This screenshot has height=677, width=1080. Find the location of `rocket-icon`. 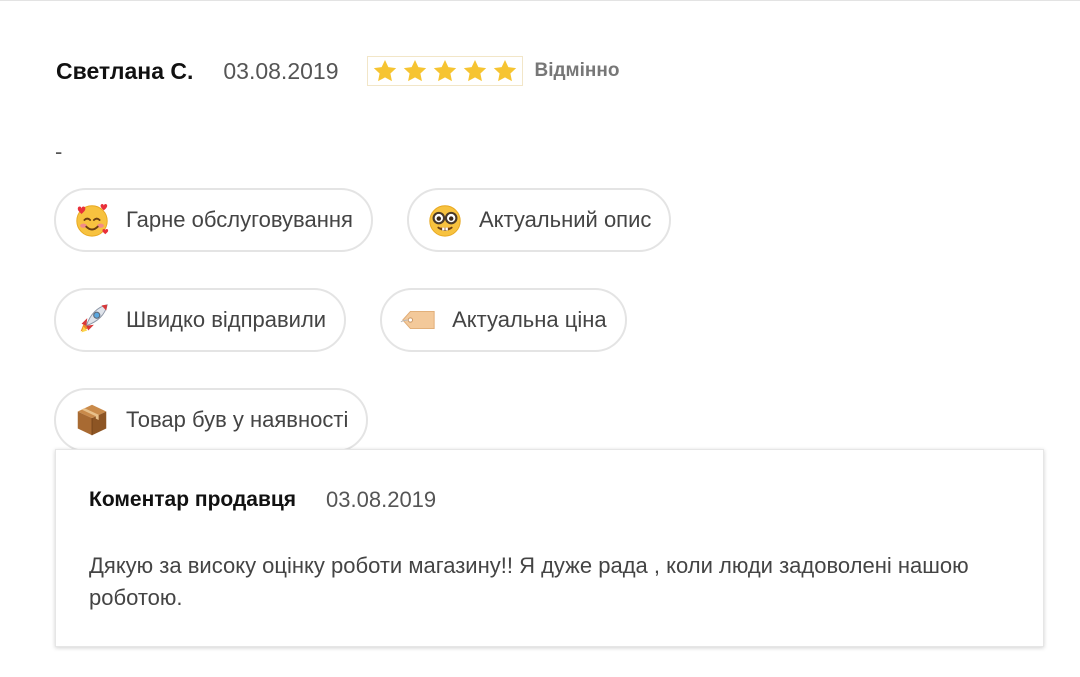

rocket-icon is located at coordinates (92, 320).